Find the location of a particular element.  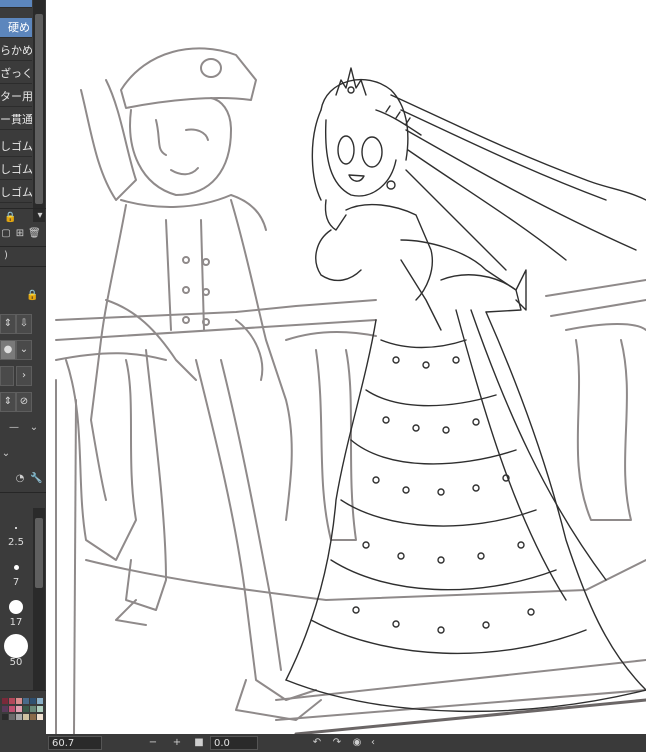

pressure-button: ⇩ is located at coordinates (24, 324).